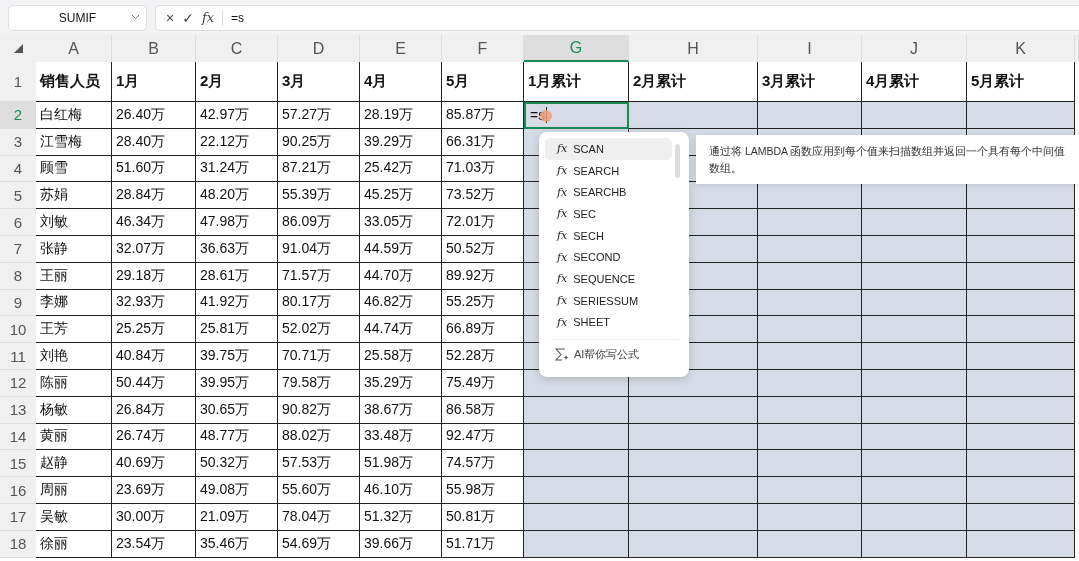  I want to click on table-cell: 26.40万, so click(154, 115).